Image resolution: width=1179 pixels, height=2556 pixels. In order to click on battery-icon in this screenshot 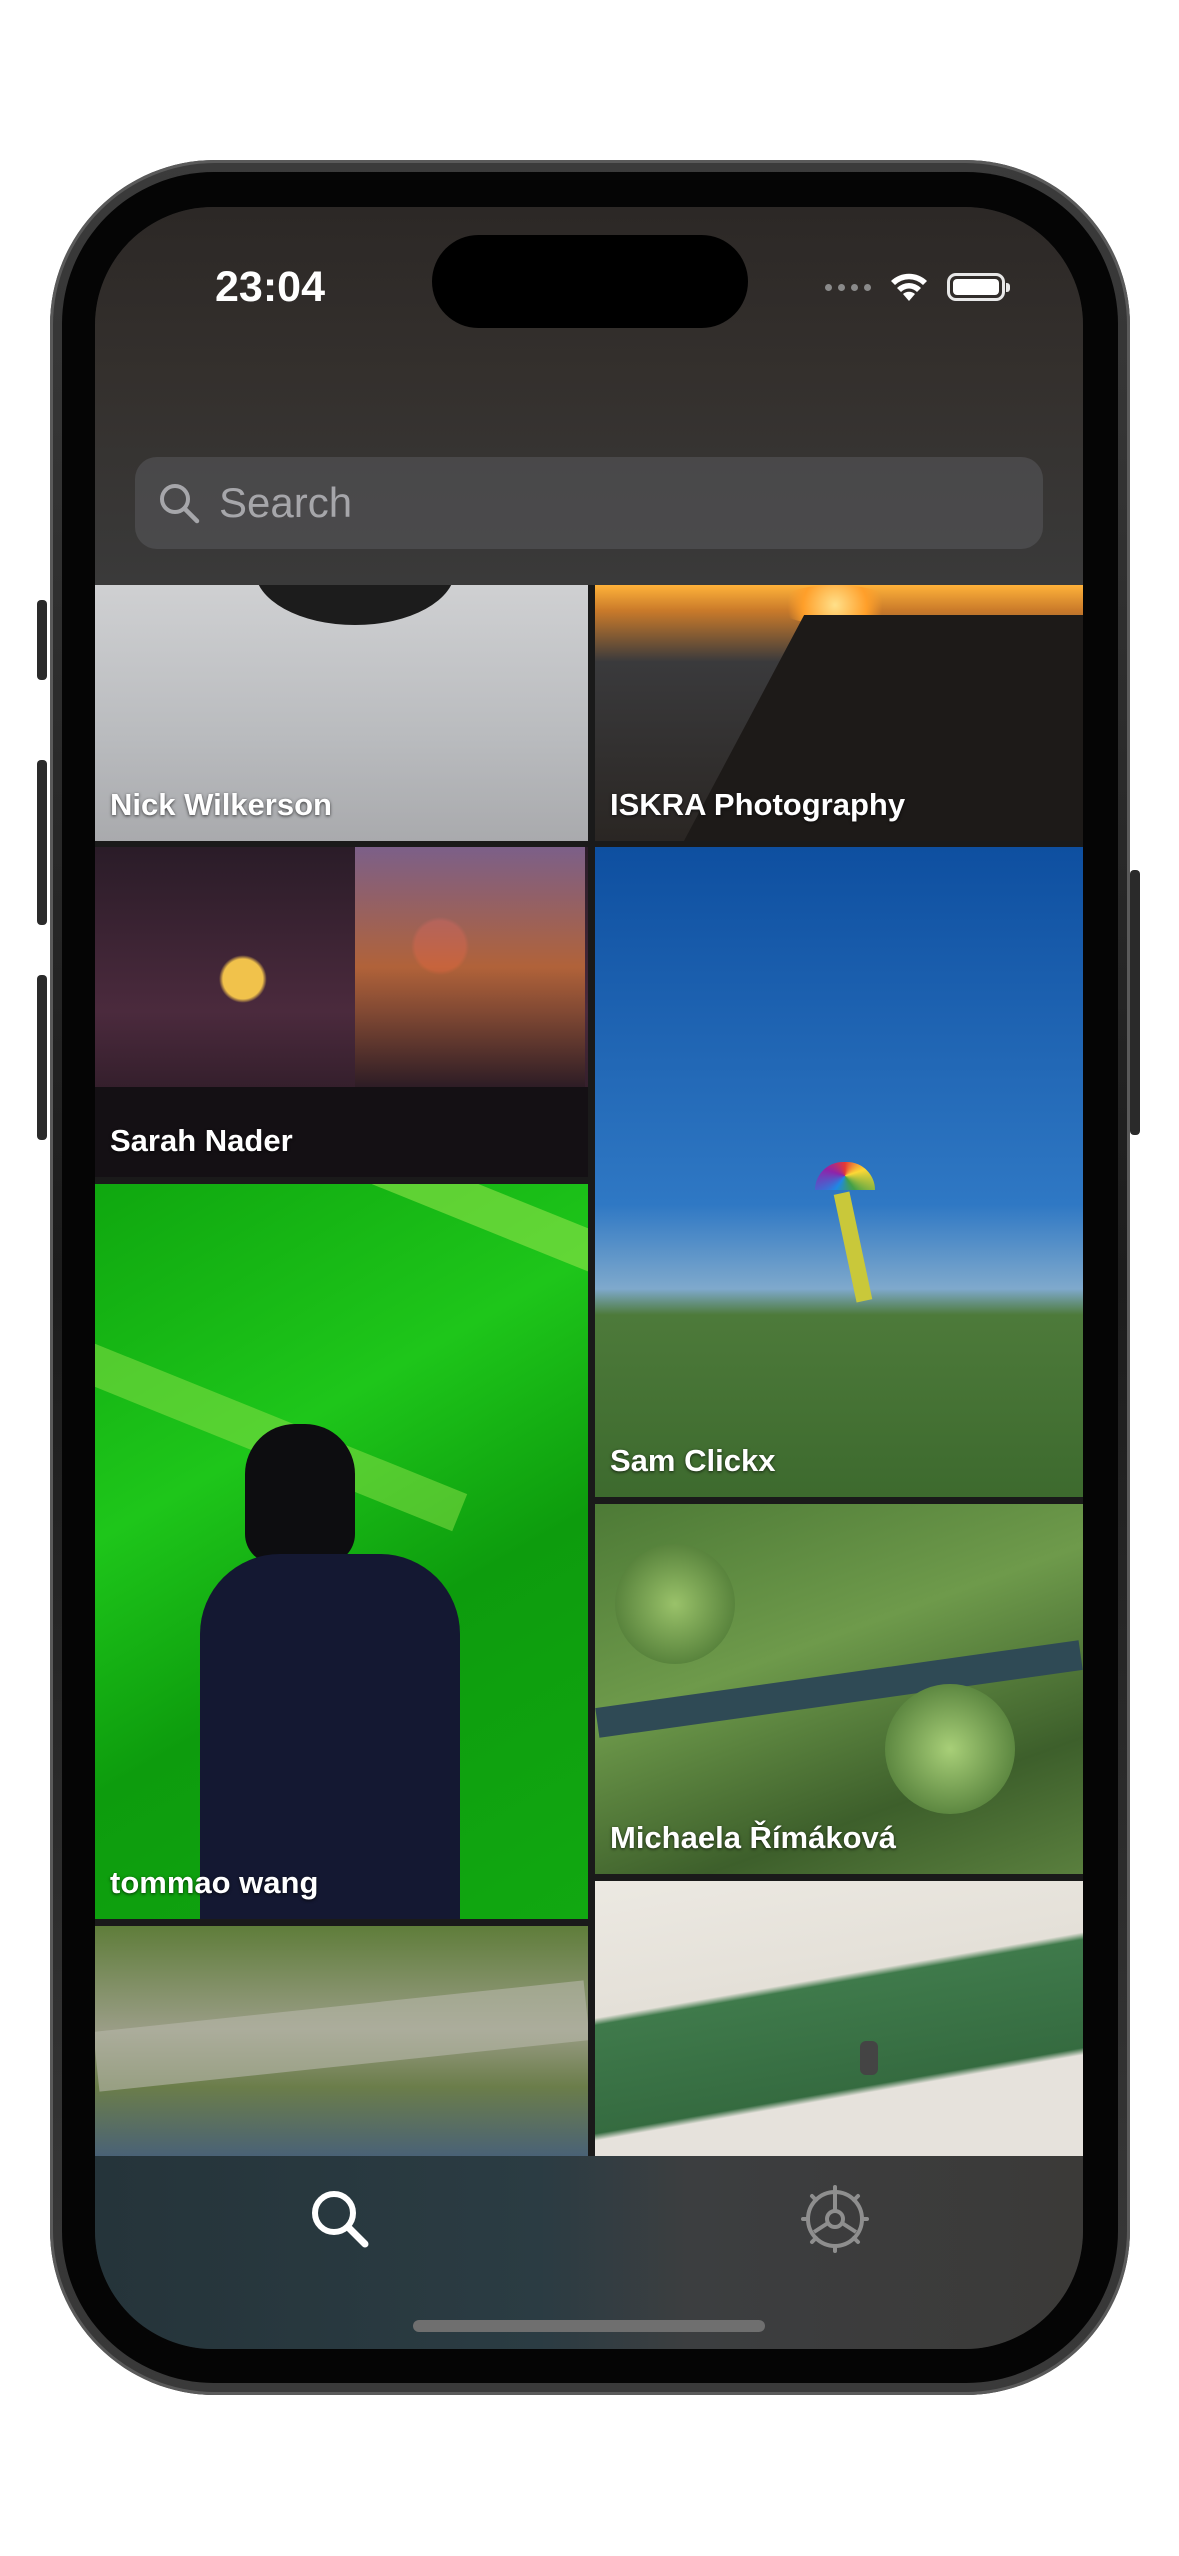, I will do `click(978, 287)`.